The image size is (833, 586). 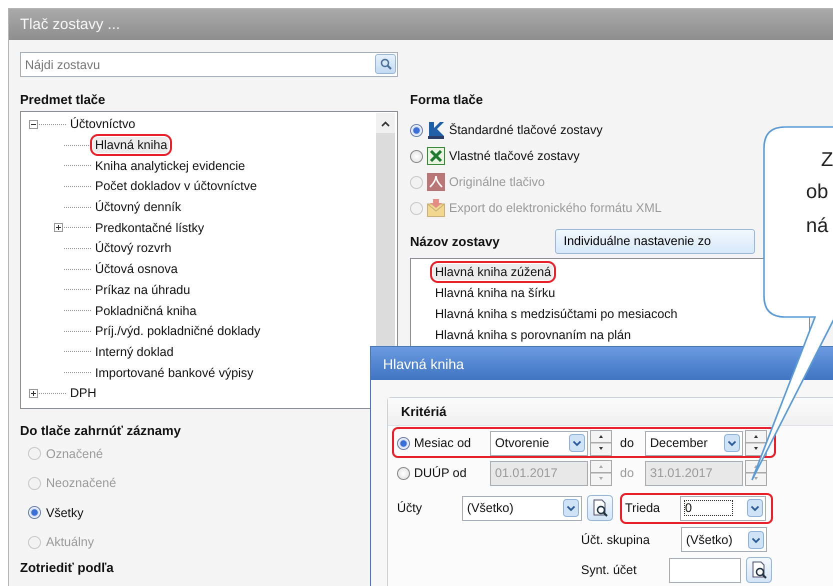 What do you see at coordinates (131, 145) in the screenshot?
I see `tree-item: Hlavná kniha` at bounding box center [131, 145].